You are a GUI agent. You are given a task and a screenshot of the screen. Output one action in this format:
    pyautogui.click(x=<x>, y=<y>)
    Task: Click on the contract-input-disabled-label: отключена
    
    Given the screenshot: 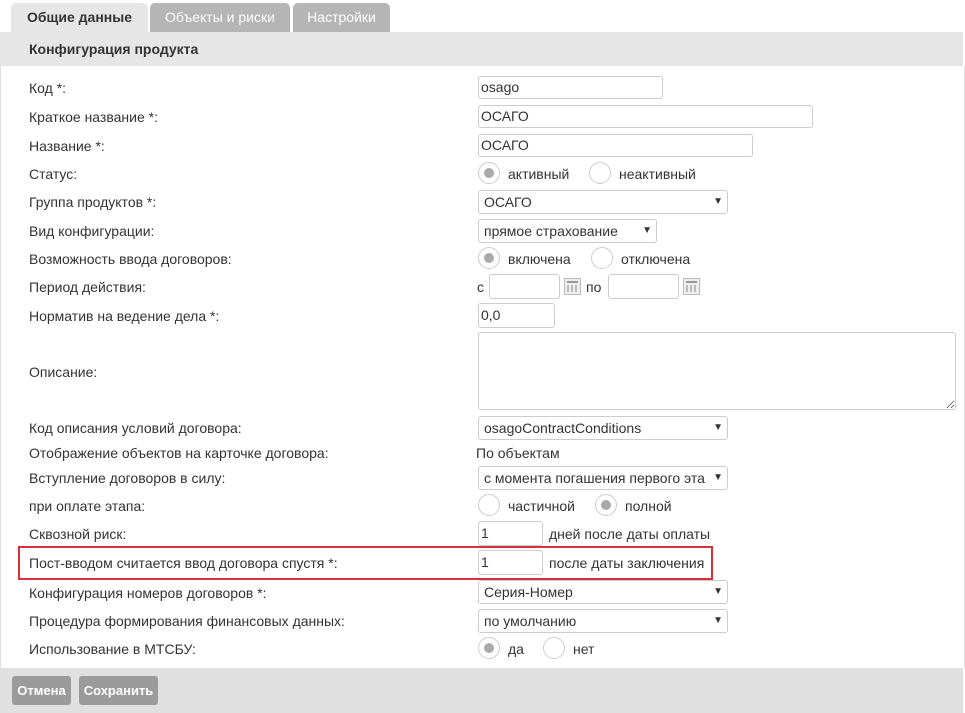 What is the action you would take?
    pyautogui.click(x=656, y=259)
    